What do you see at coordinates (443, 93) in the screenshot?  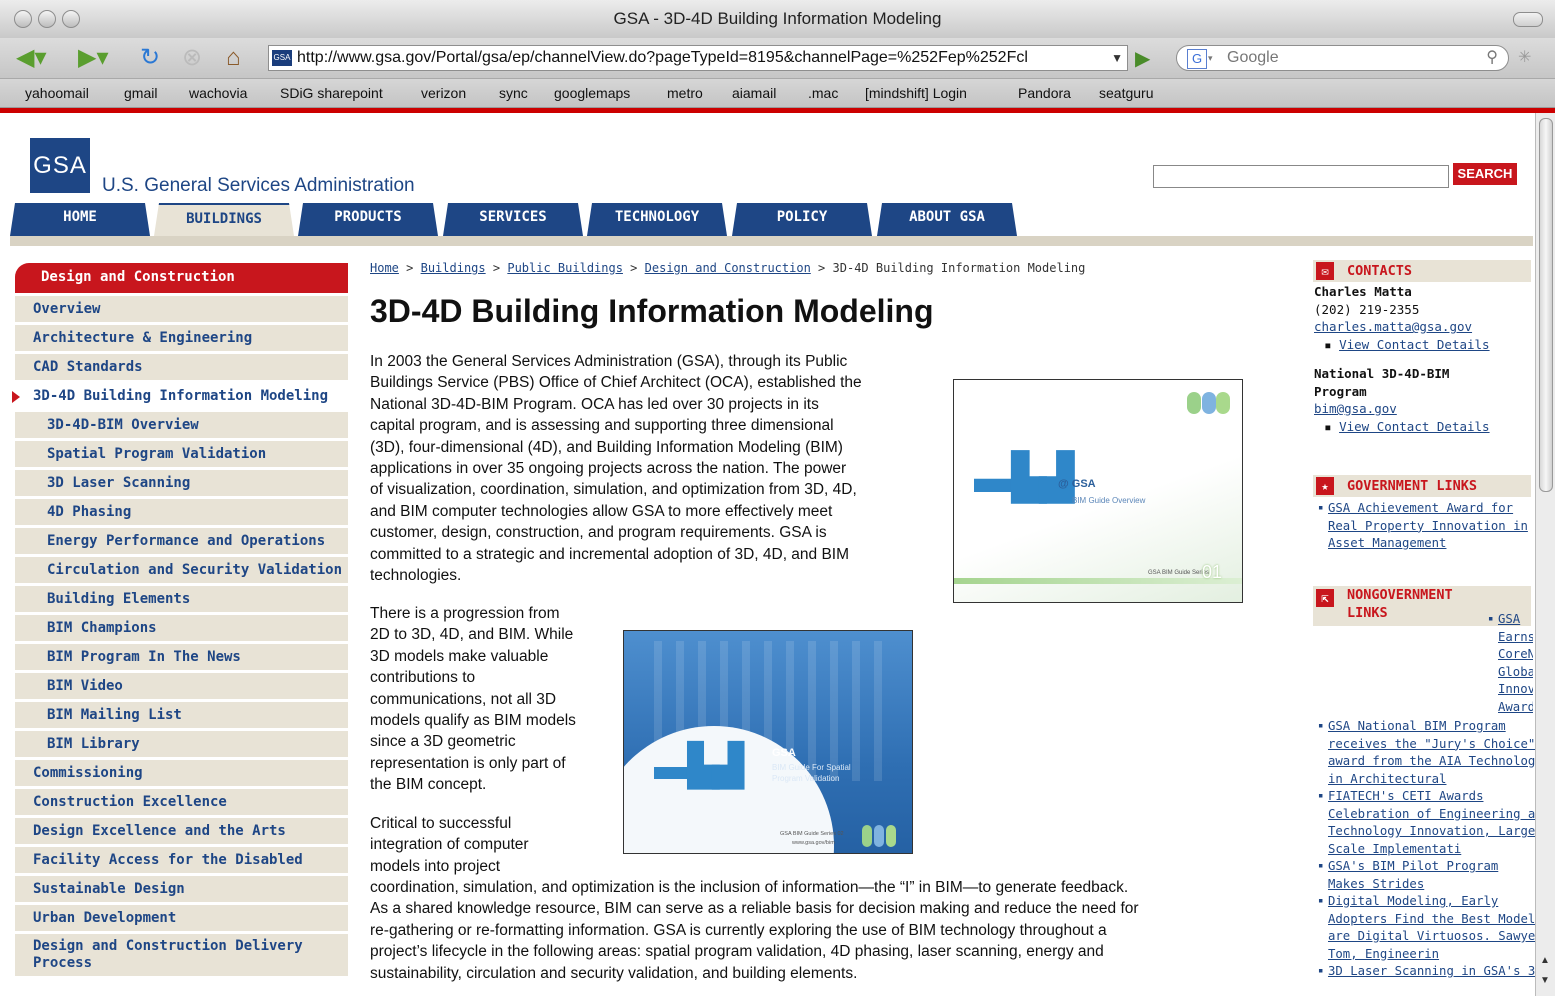 I see `bookmark-item: verizon` at bounding box center [443, 93].